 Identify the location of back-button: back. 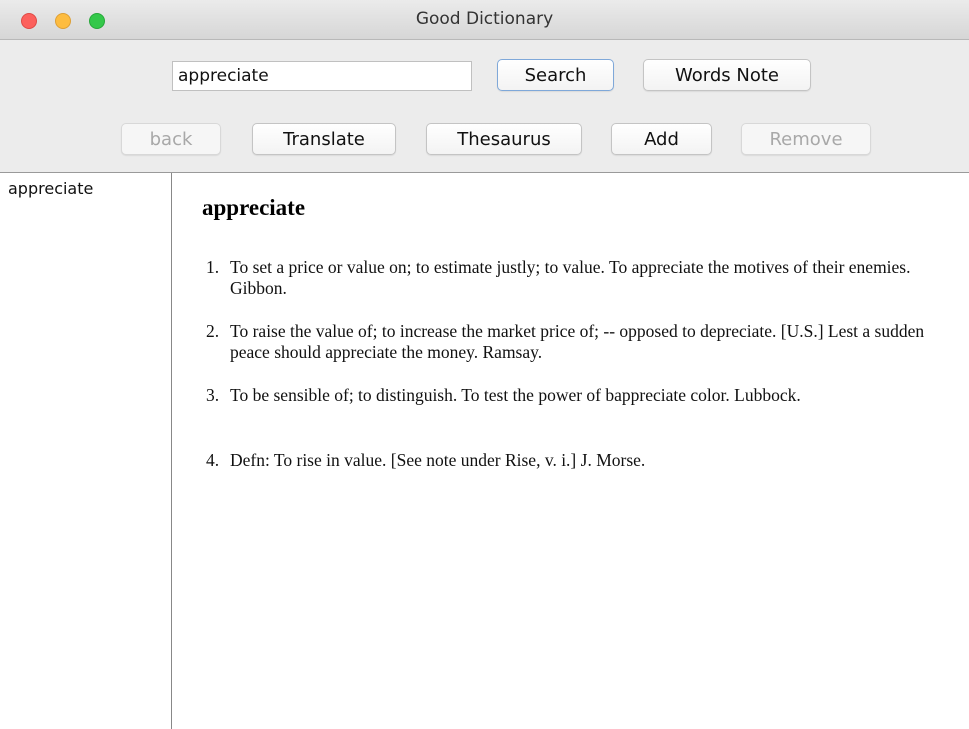
(171, 139).